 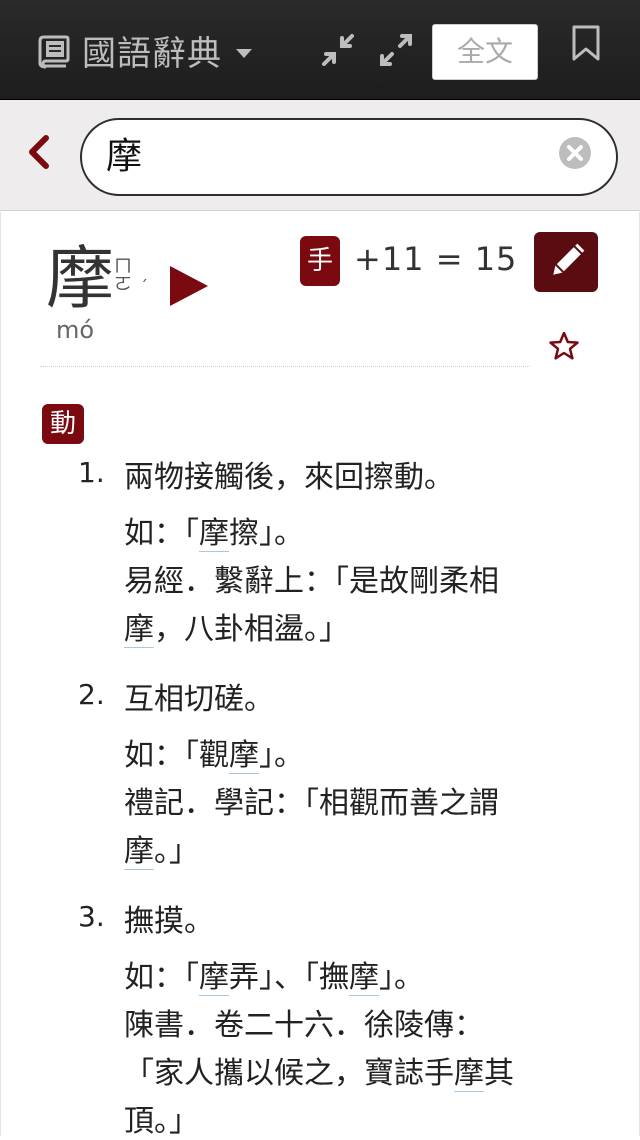 I want to click on divider, so click(x=285, y=366).